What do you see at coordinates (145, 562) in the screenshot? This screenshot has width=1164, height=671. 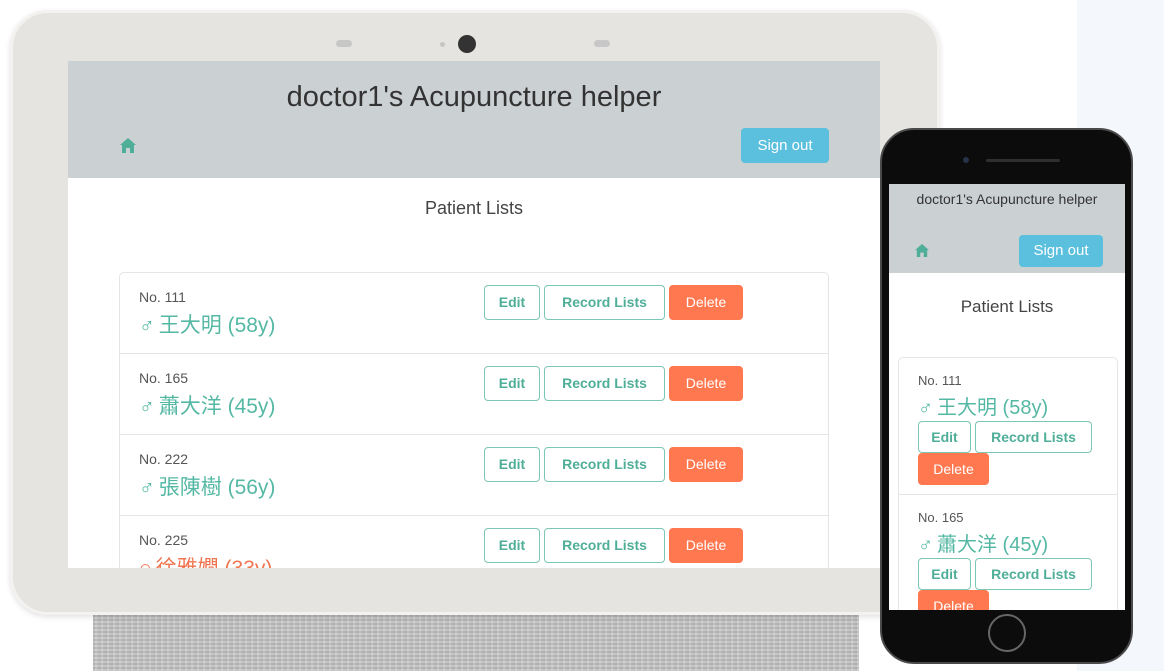 I see `female-icon: ○` at bounding box center [145, 562].